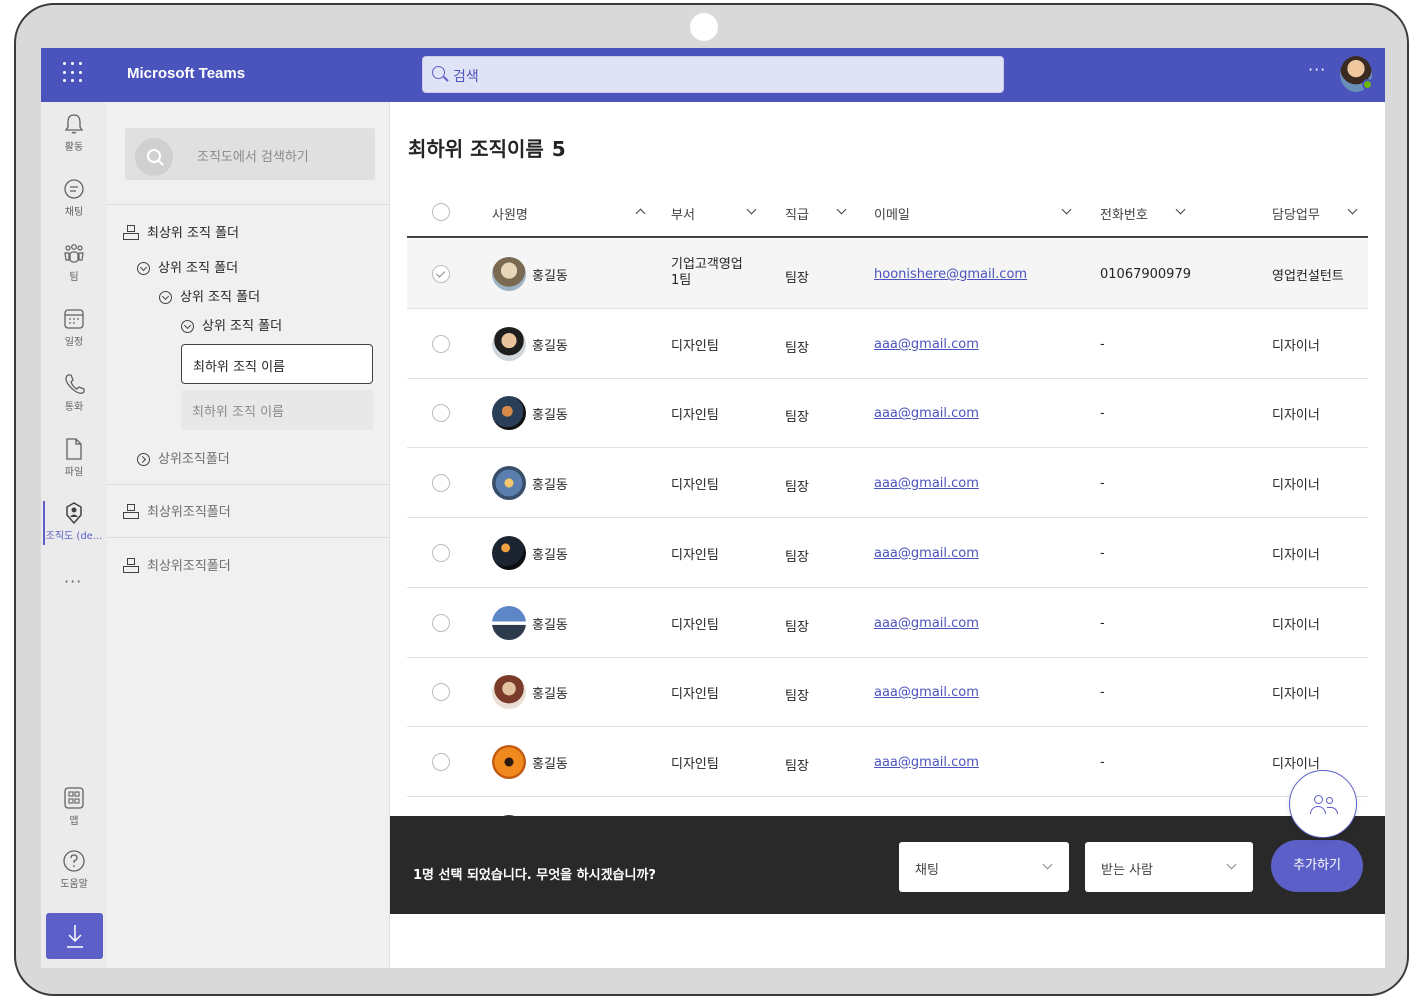  Describe the element at coordinates (466, 77) in the screenshot. I see `search-placeholder: 검색` at that location.